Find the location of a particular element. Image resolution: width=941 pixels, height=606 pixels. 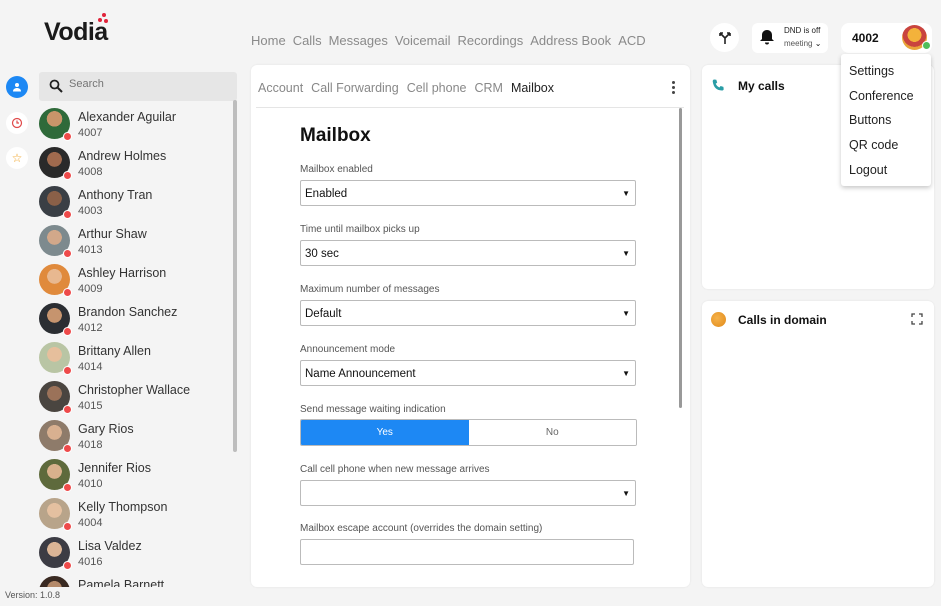

nav-calls: Calls is located at coordinates (307, 40).